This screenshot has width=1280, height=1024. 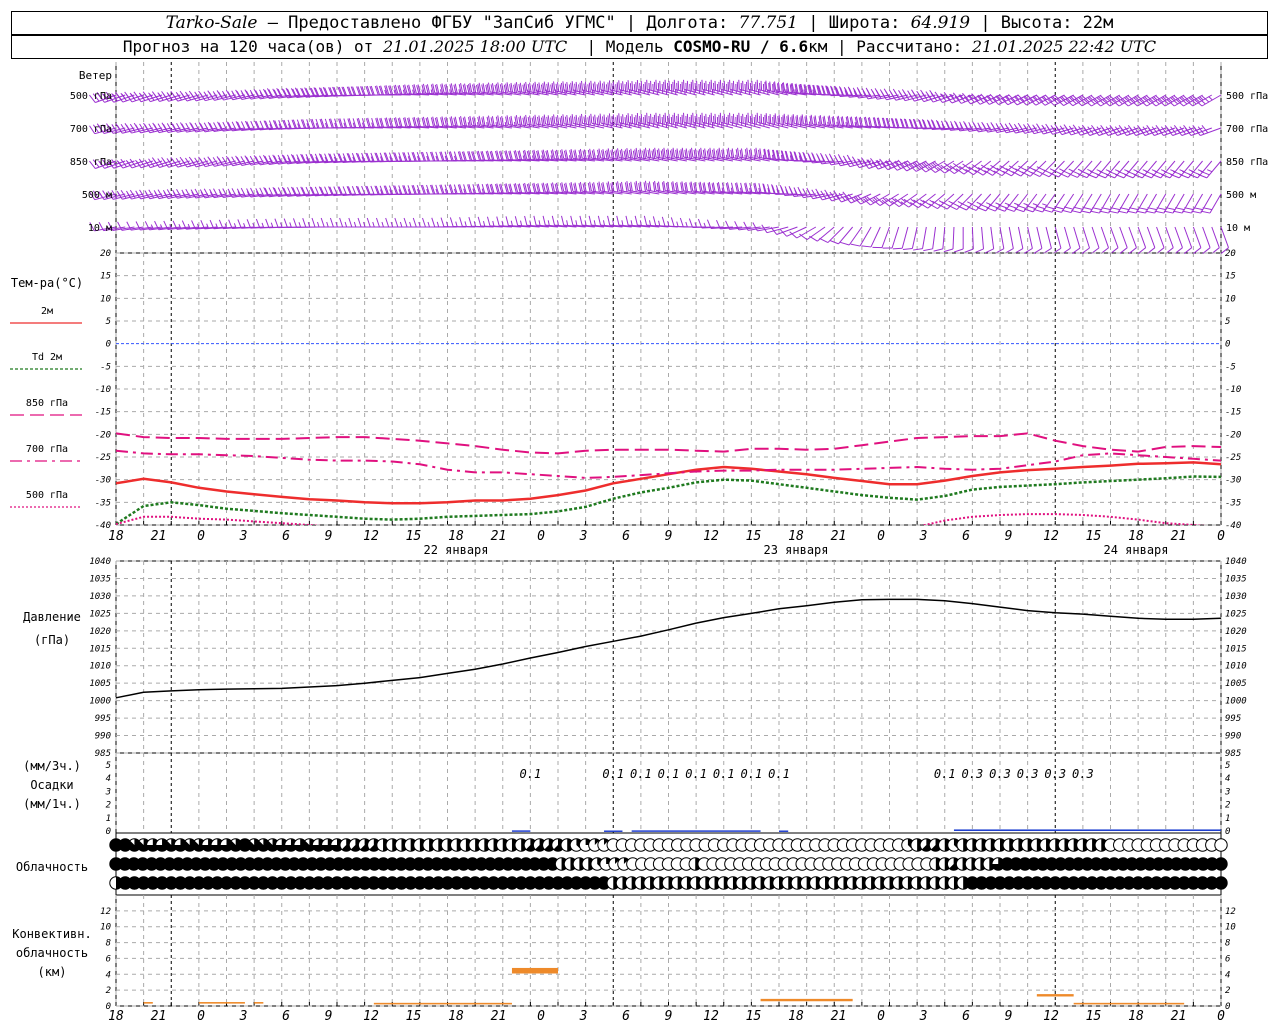 What do you see at coordinates (839, 536) in the screenshot?
I see `x-tick-label-upper: 21` at bounding box center [839, 536].